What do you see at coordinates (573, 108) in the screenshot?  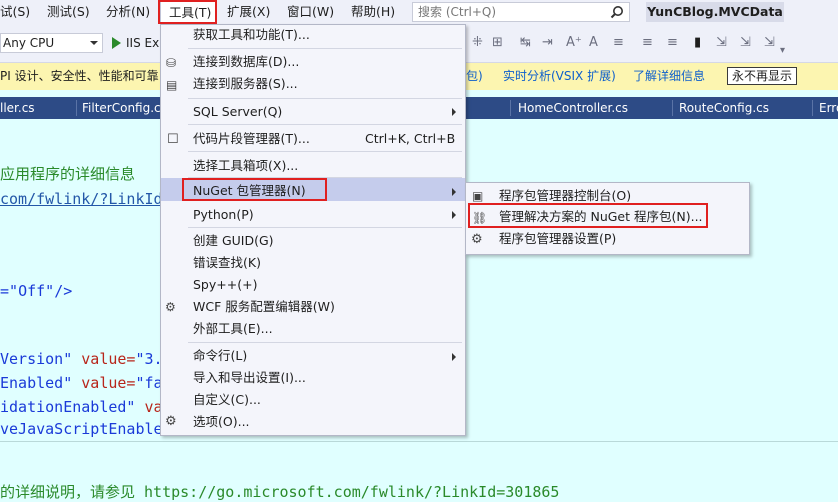 I see `tab-homecontroller: HomeController.cs` at bounding box center [573, 108].